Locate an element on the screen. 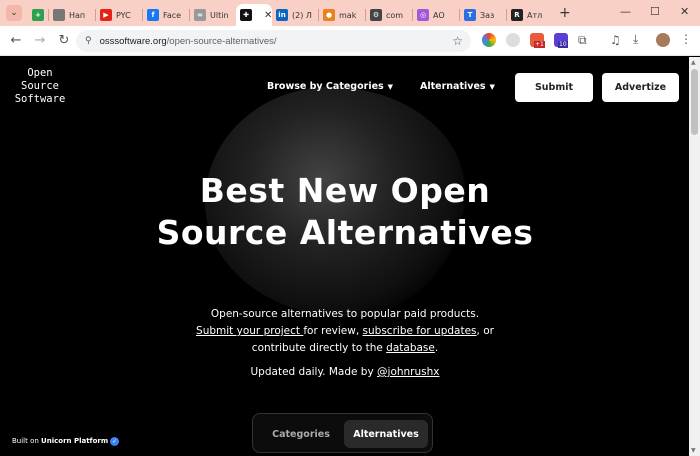 The image size is (700, 456). updated-prefix: Updated daily. Made by is located at coordinates (314, 372).